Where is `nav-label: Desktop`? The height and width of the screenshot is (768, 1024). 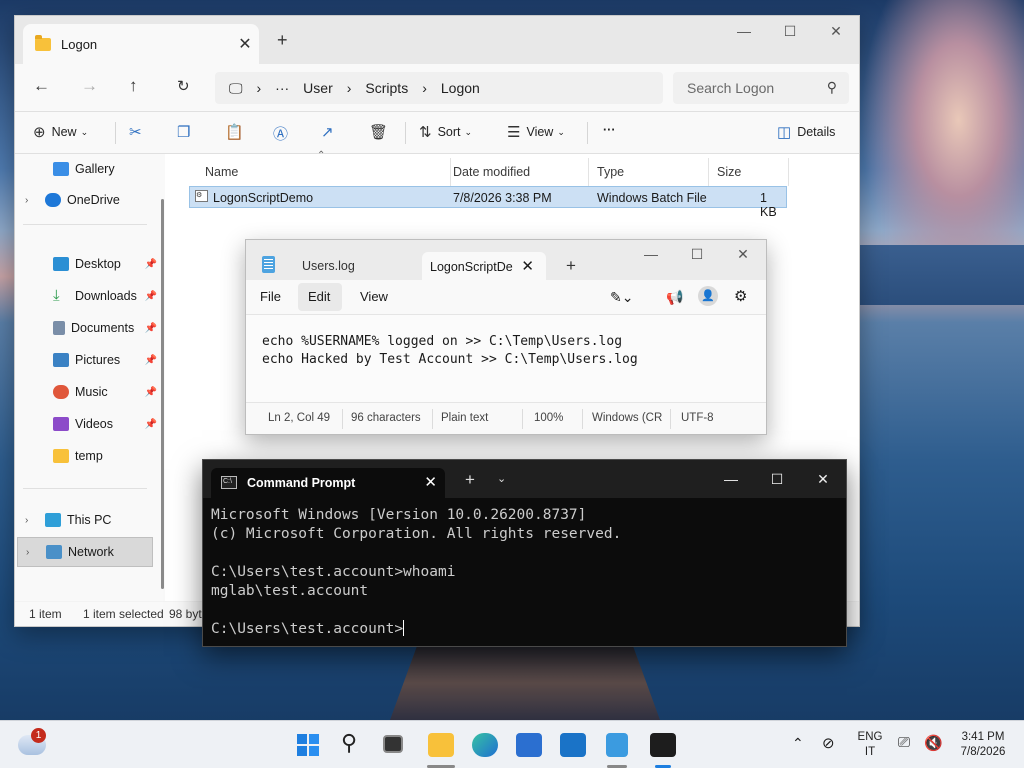 nav-label: Desktop is located at coordinates (98, 264).